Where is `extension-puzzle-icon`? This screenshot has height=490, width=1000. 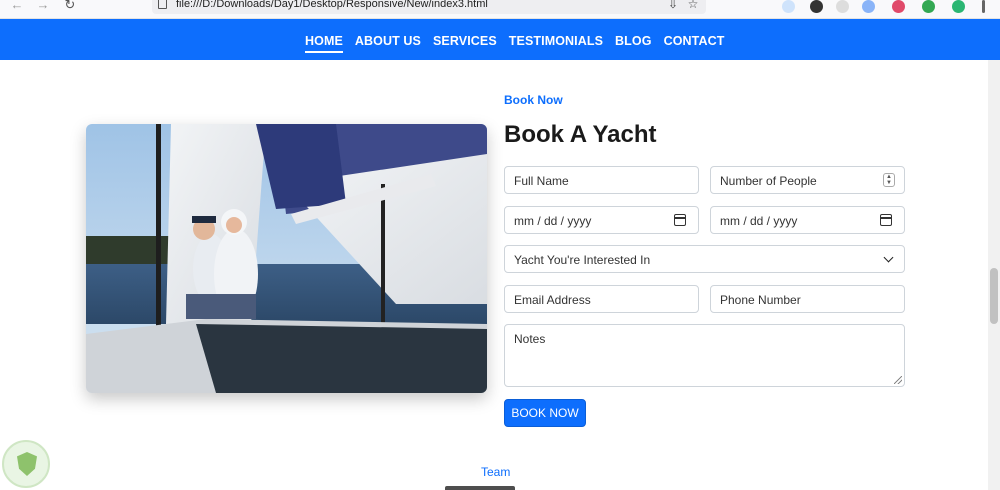
extension-puzzle-icon is located at coordinates (842, 6).